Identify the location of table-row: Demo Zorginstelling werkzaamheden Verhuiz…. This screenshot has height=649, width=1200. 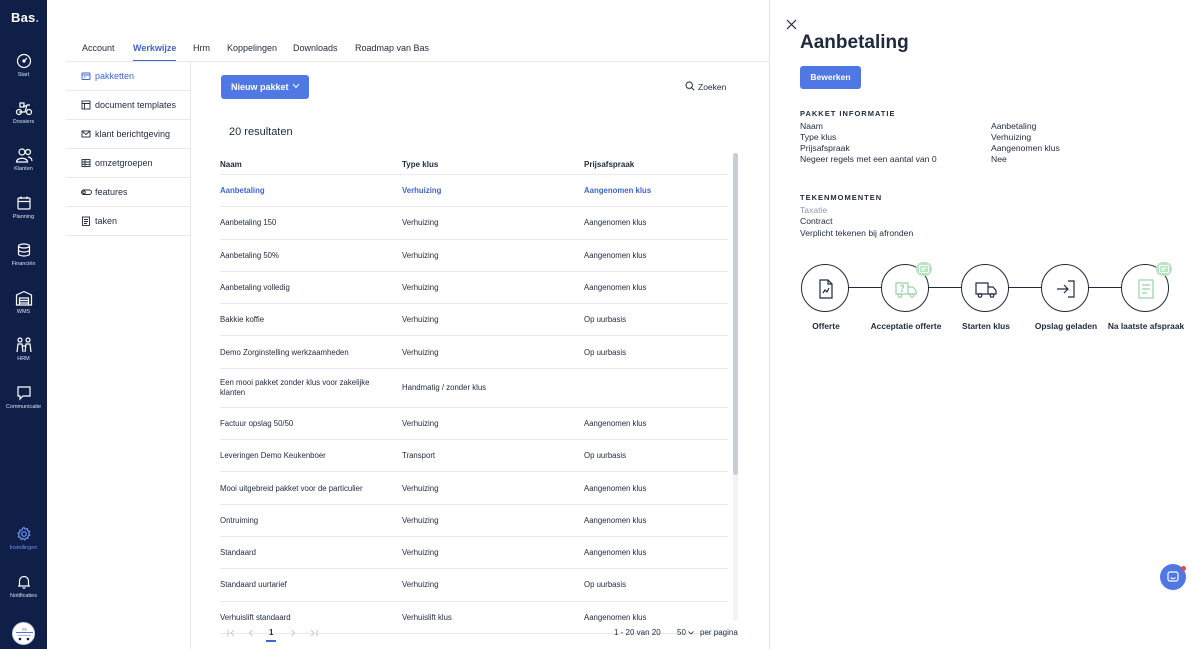
(474, 353).